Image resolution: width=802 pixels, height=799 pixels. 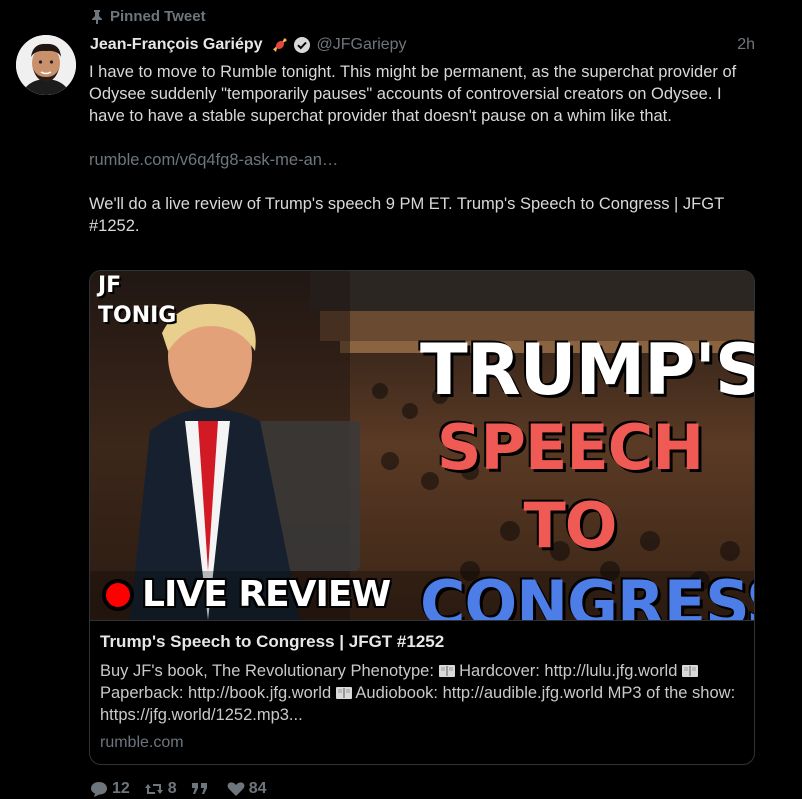 I want to click on thumbnail-title-line-3: CONGRESS, so click(x=587, y=593).